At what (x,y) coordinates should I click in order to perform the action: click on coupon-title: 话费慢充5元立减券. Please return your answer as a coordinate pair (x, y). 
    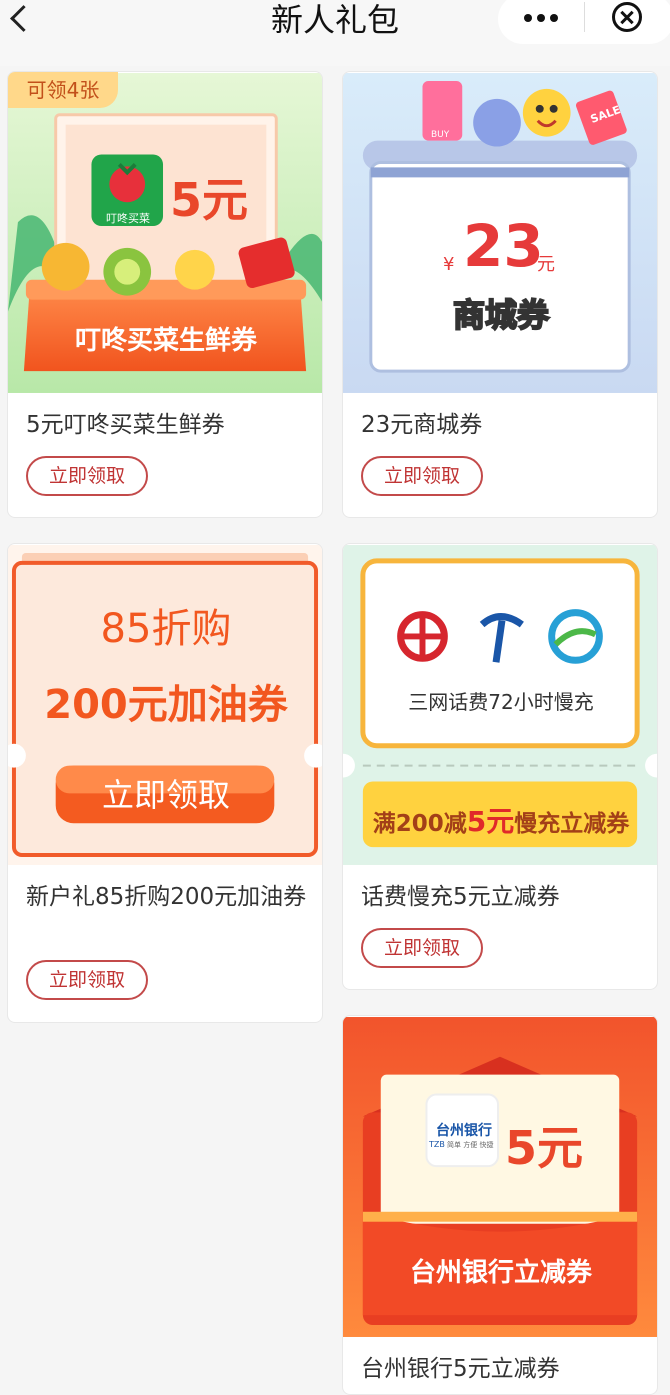
    Looking at the image, I should click on (460, 897).